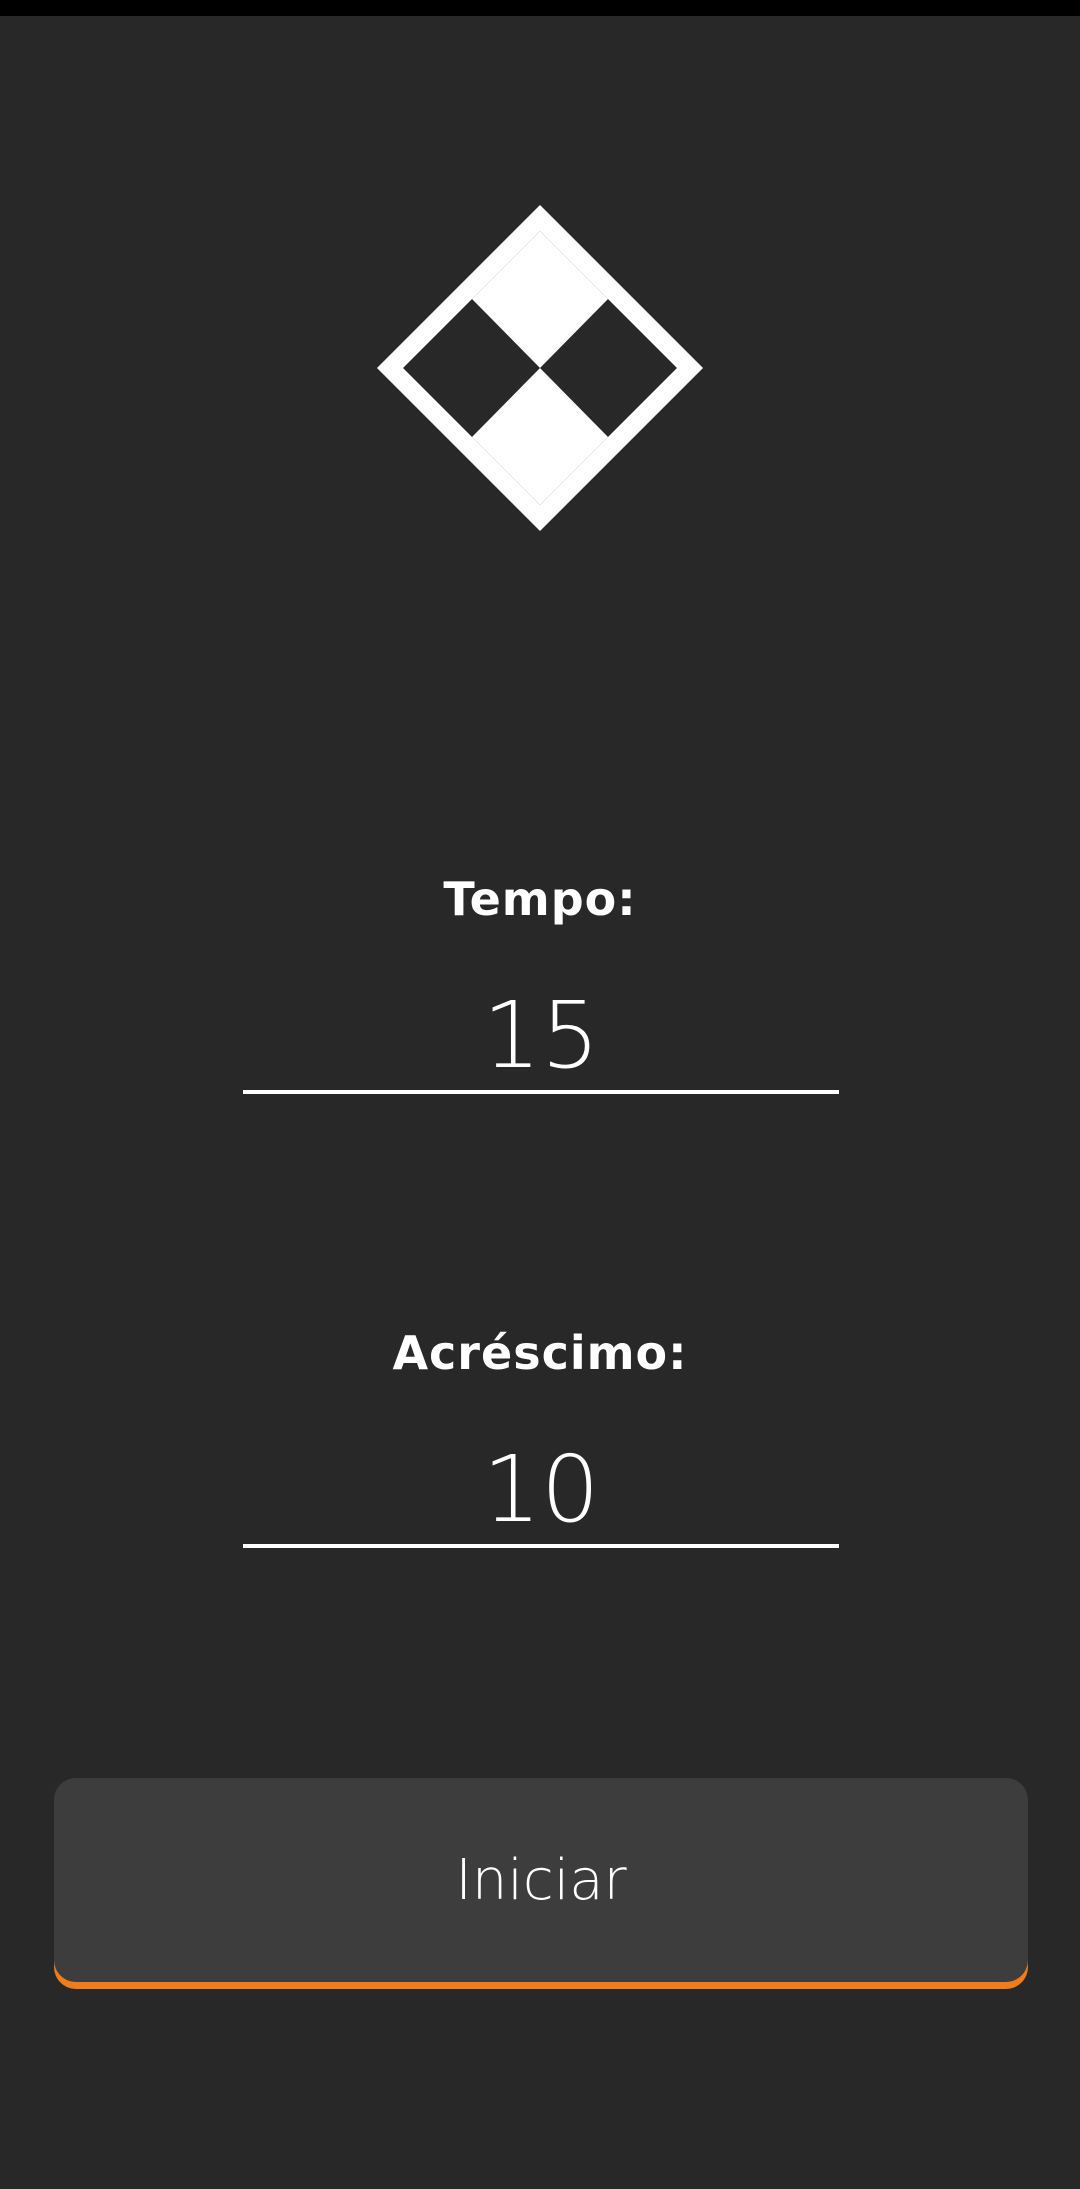 This screenshot has width=1080, height=2189. I want to click on status-bar, so click(540, 8).